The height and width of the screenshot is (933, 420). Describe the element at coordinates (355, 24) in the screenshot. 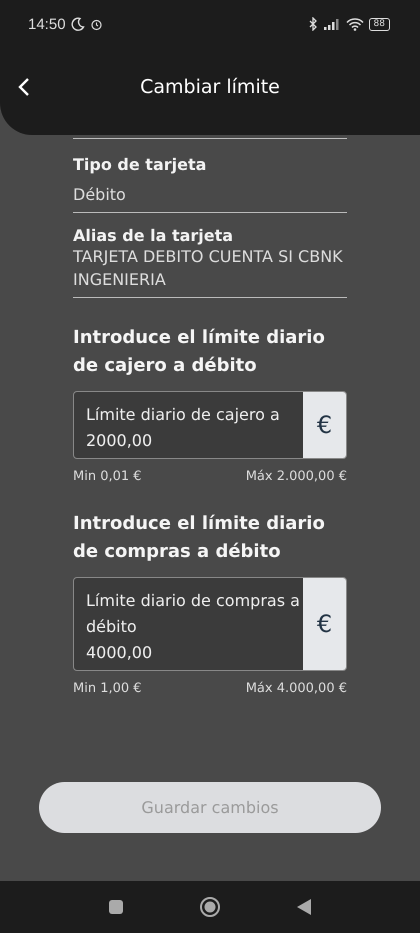

I see `wifi-icon` at that location.